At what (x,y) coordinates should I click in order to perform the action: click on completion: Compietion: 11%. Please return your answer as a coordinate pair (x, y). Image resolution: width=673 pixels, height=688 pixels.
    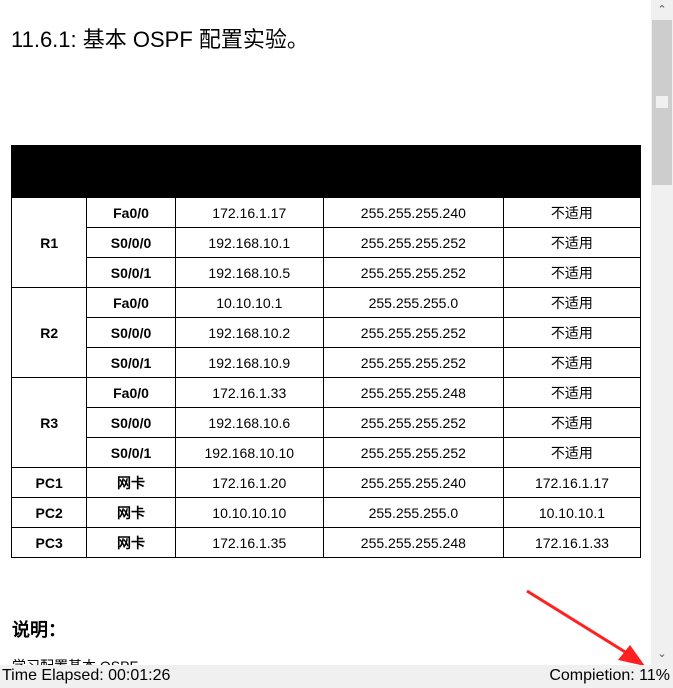
    Looking at the image, I should click on (609, 675).